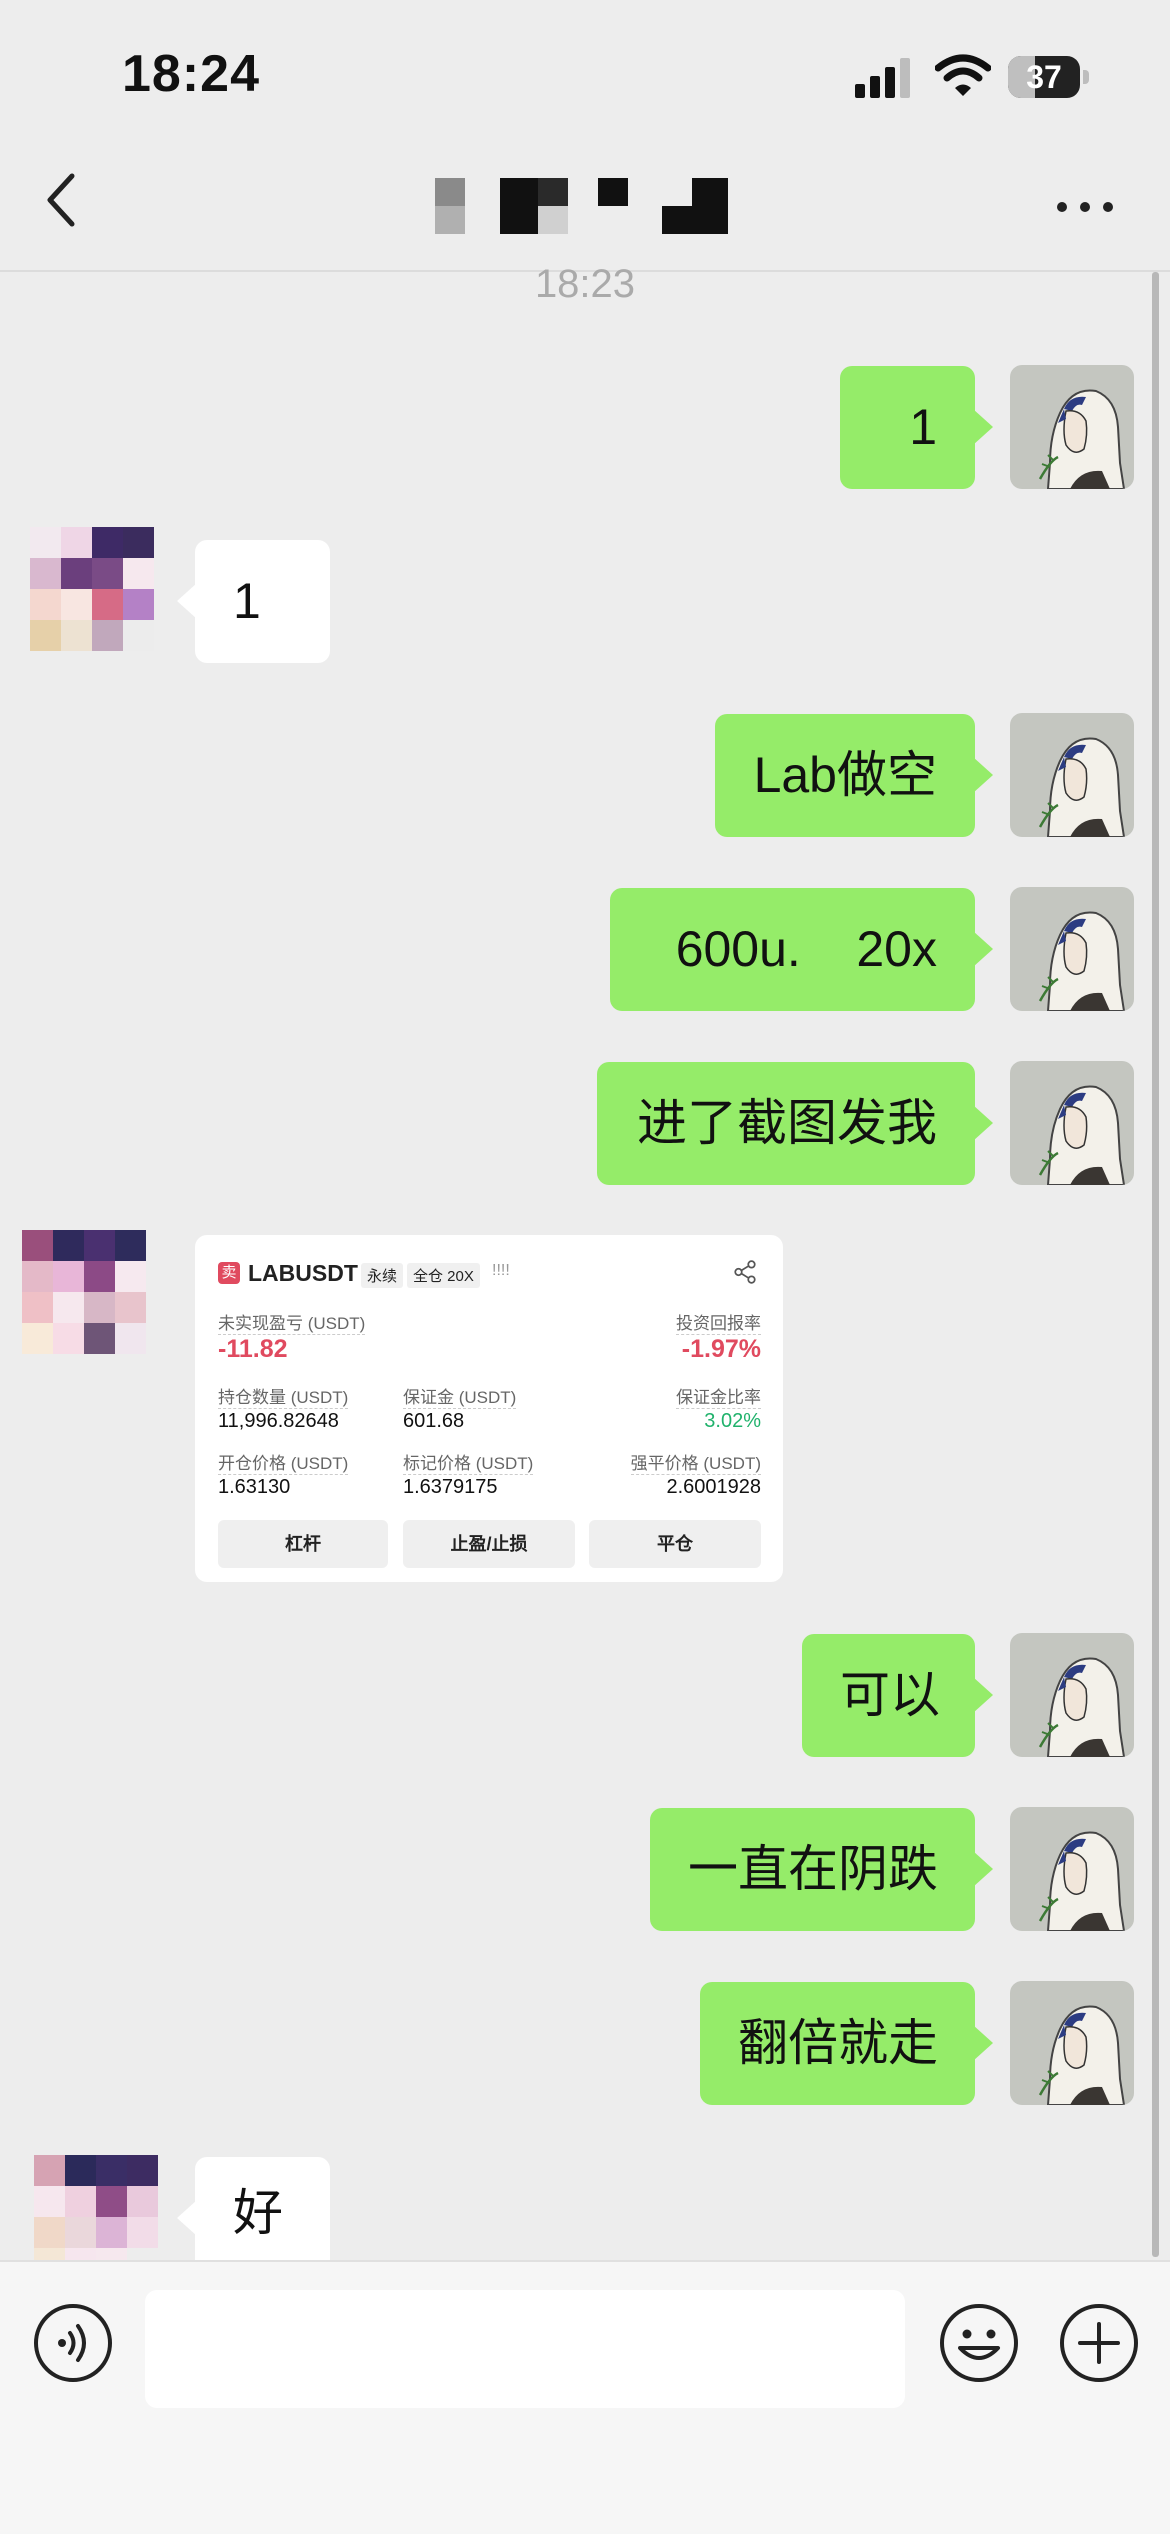 Image resolution: width=1170 pixels, height=2534 pixels. I want to click on sent-message-bubble: 1, so click(916, 427).